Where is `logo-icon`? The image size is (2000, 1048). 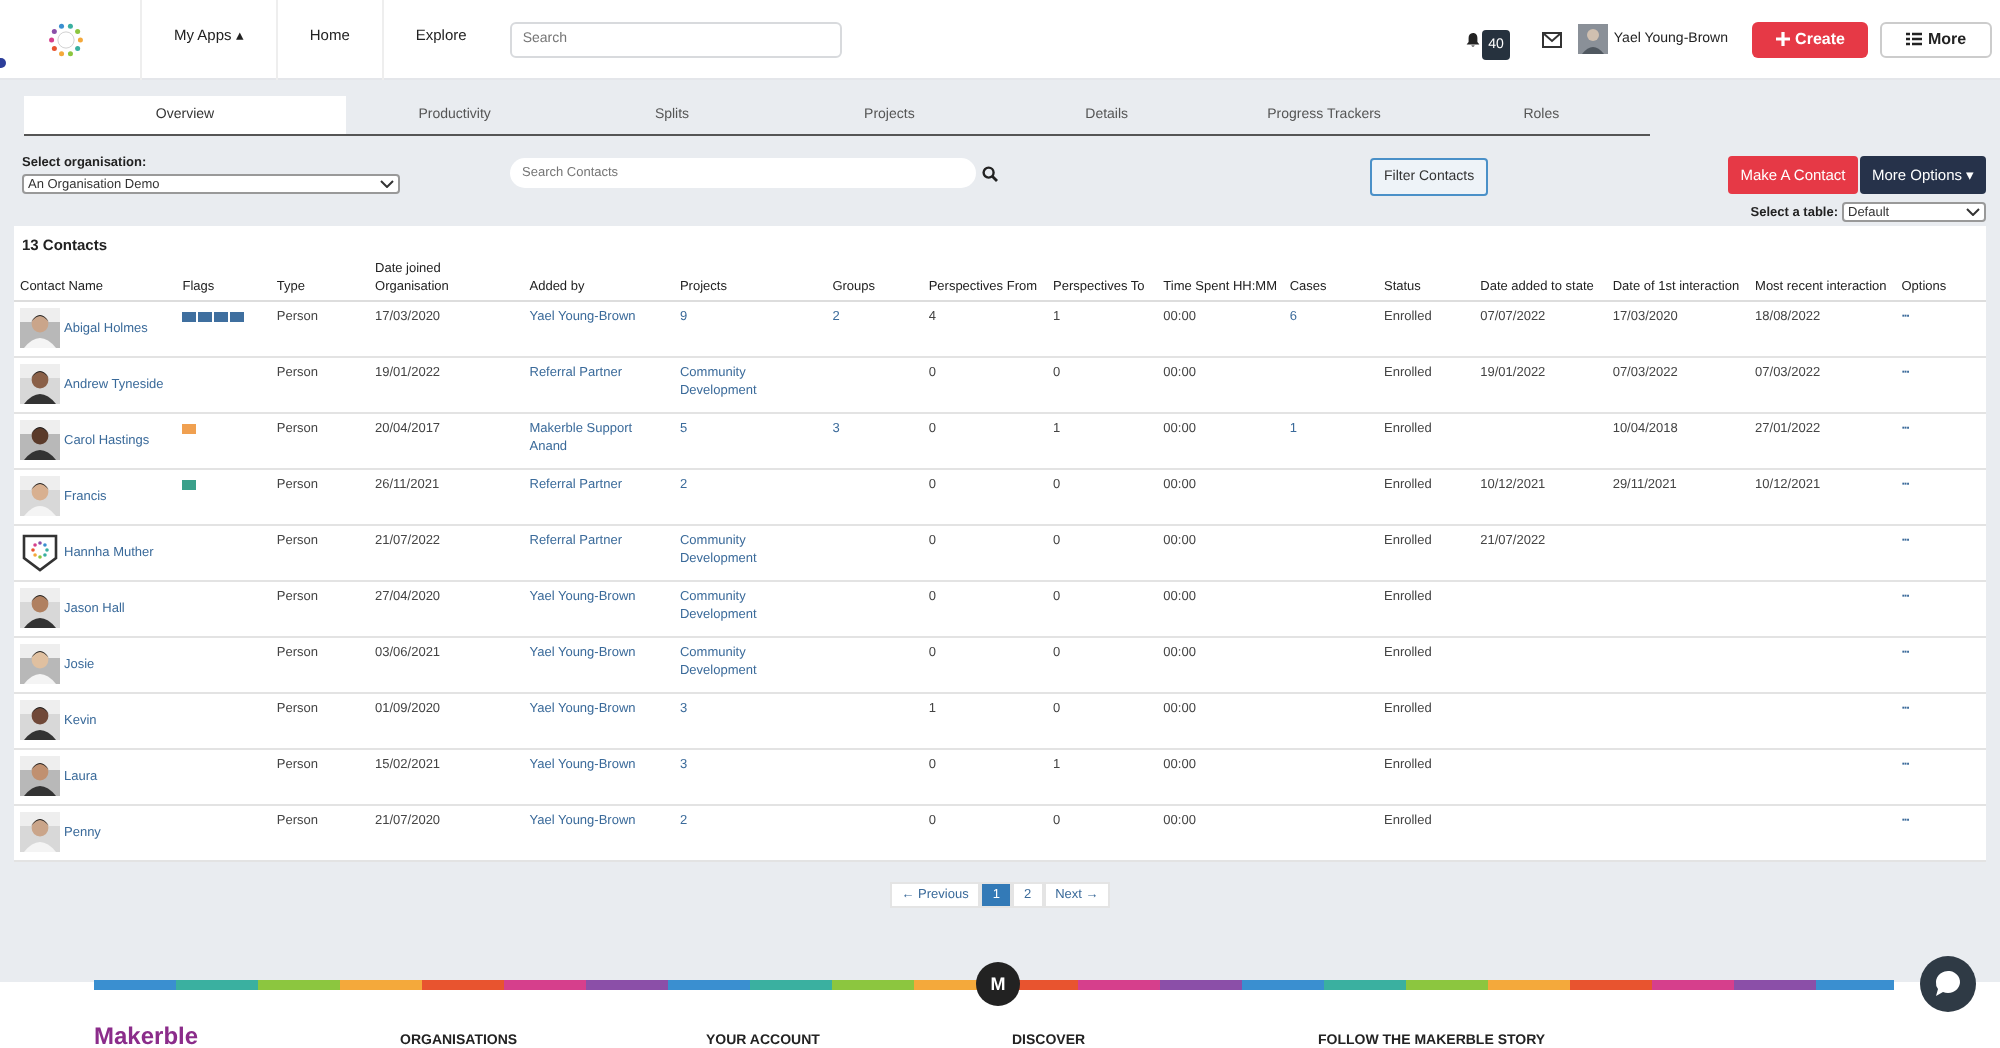 logo-icon is located at coordinates (66, 39).